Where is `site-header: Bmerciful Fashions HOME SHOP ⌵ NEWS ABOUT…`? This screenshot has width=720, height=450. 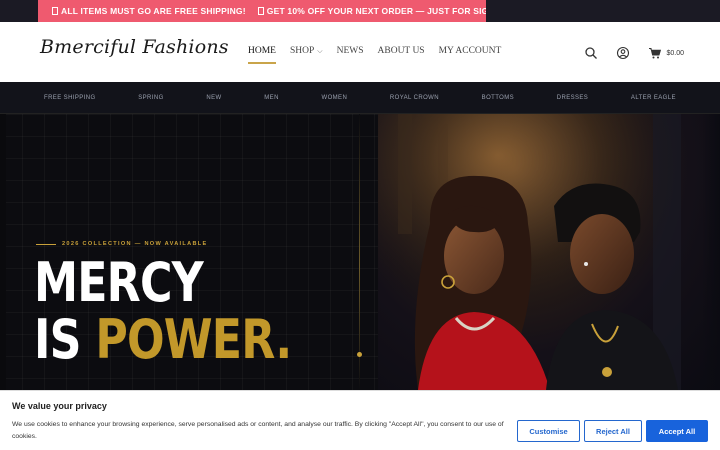 site-header: Bmerciful Fashions HOME SHOP ⌵ NEWS ABOUT… is located at coordinates (360, 52).